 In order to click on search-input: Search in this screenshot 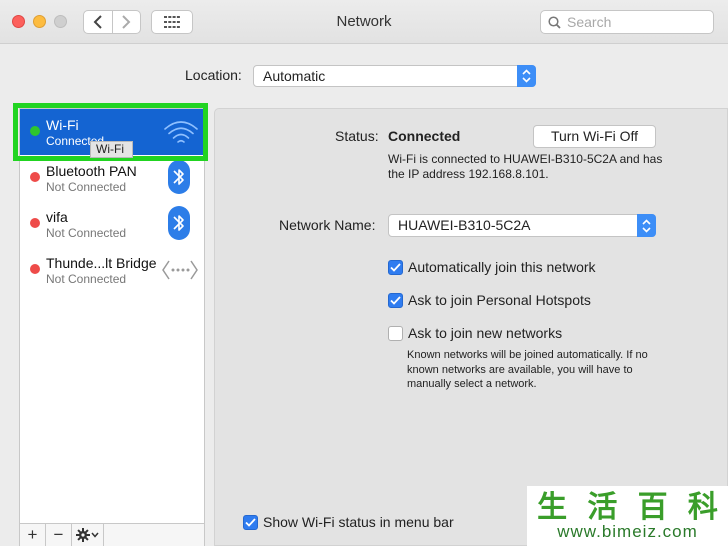, I will do `click(627, 22)`.